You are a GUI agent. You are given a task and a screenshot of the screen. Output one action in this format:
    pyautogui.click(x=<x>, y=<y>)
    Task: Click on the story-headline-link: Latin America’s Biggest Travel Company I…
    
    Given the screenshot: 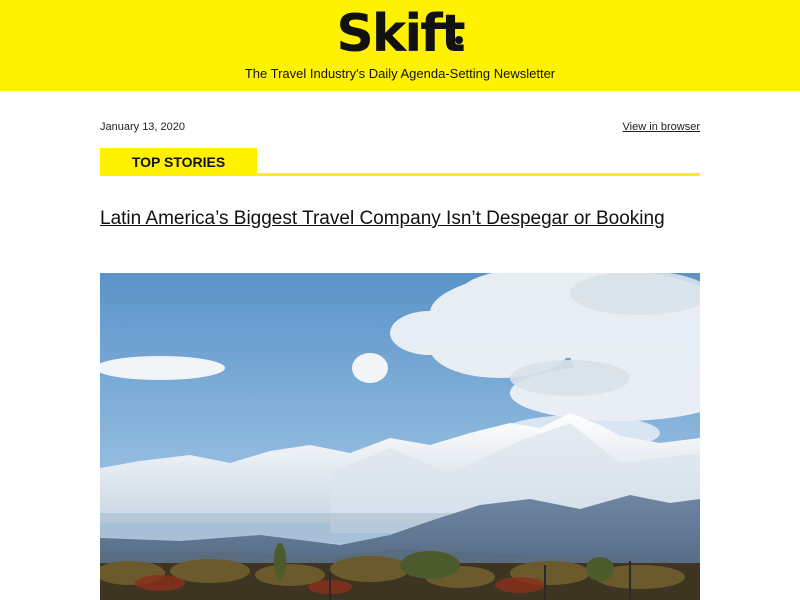 What is the action you would take?
    pyautogui.click(x=400, y=219)
    